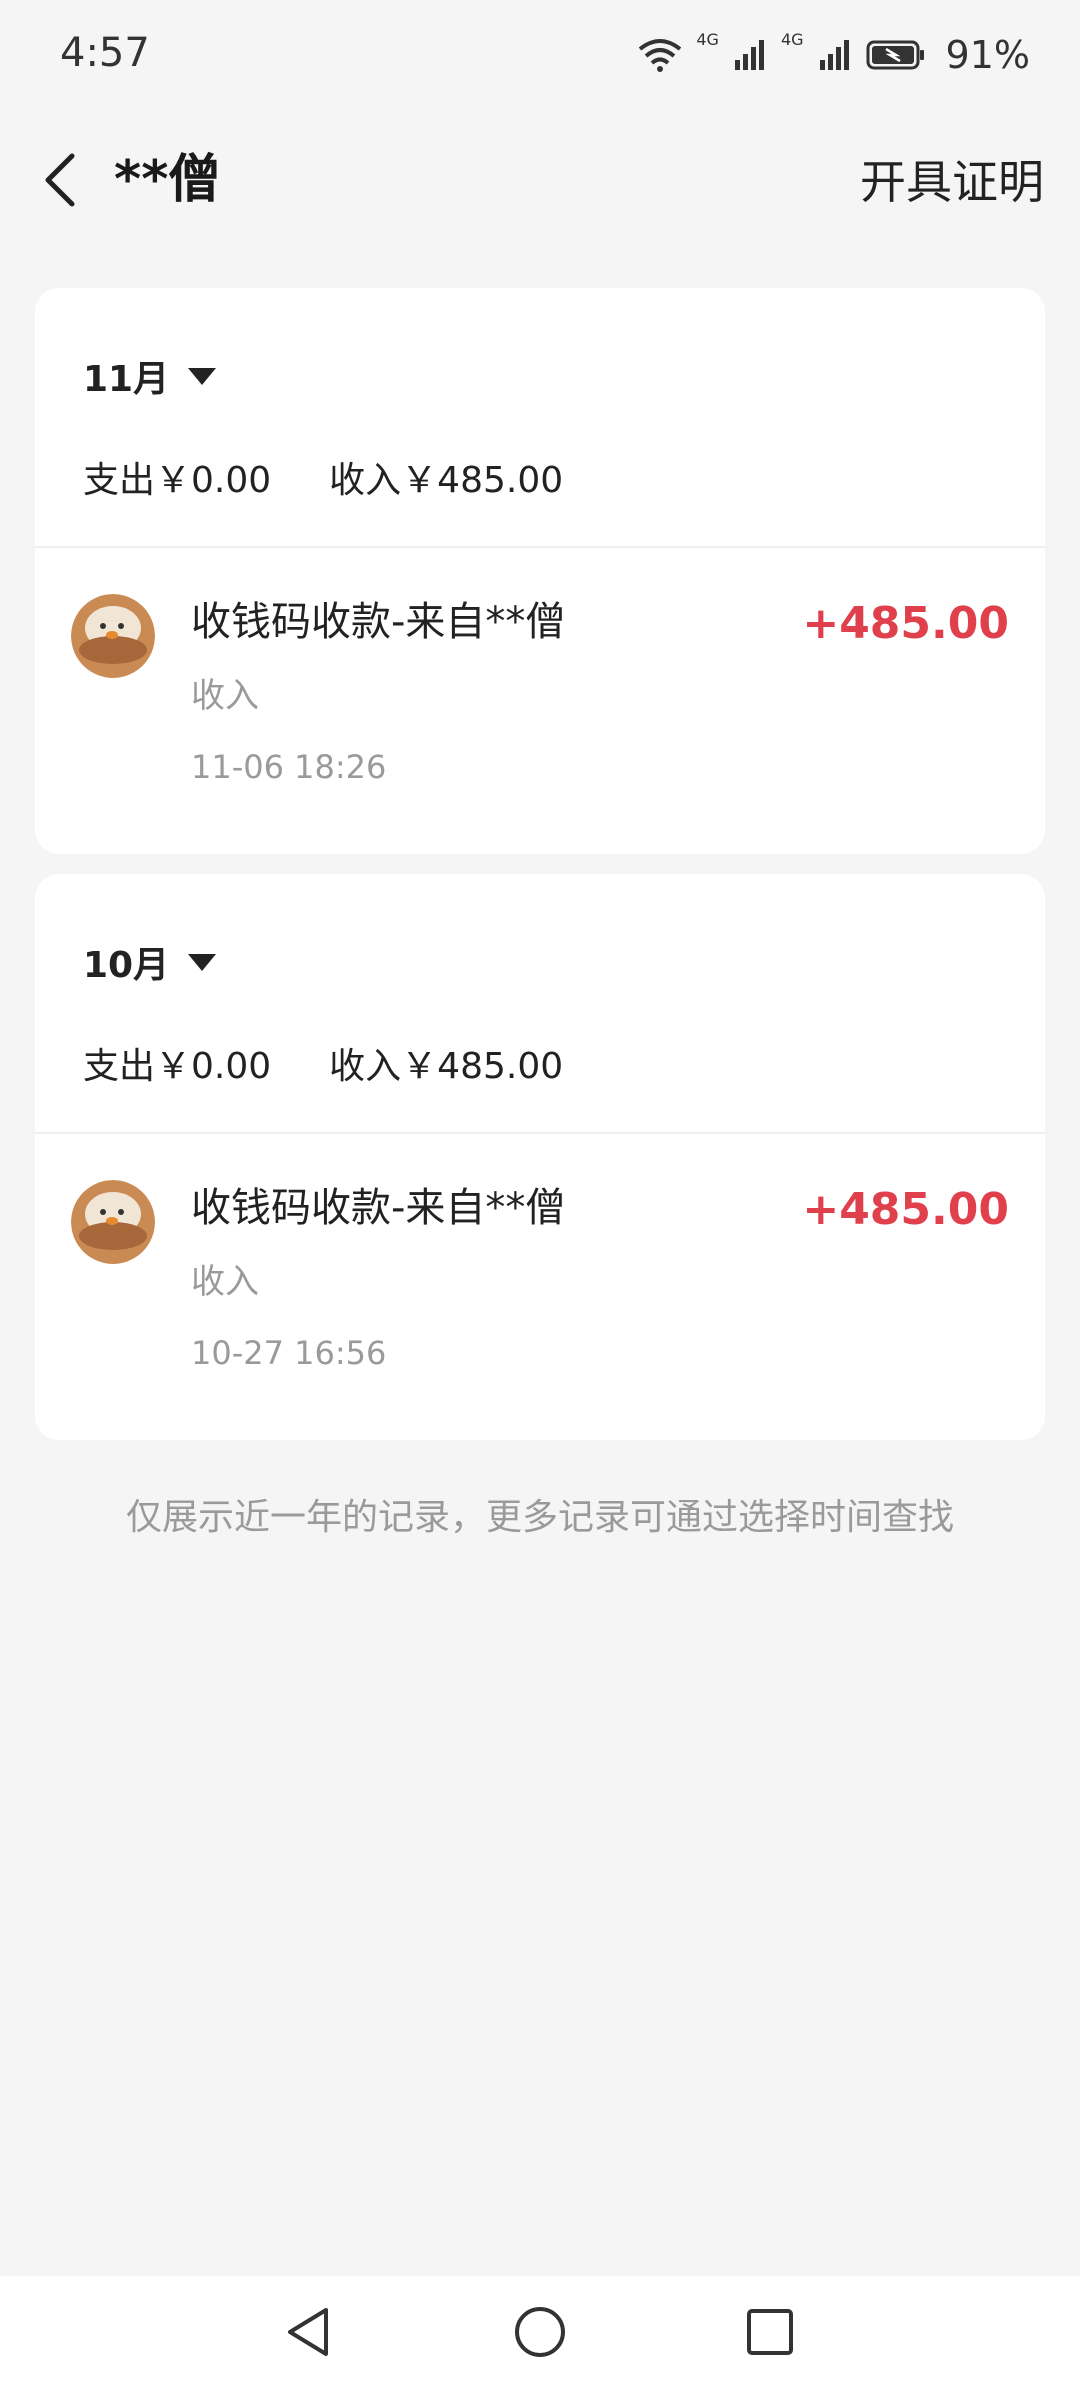  Describe the element at coordinates (126, 965) in the screenshot. I see `month-label: 10月` at that location.